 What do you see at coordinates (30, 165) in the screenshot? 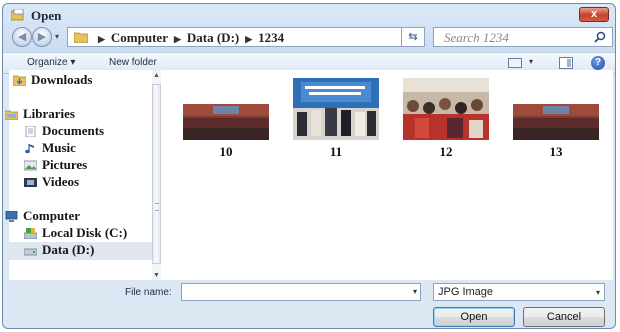
I see `pictures-icon` at bounding box center [30, 165].